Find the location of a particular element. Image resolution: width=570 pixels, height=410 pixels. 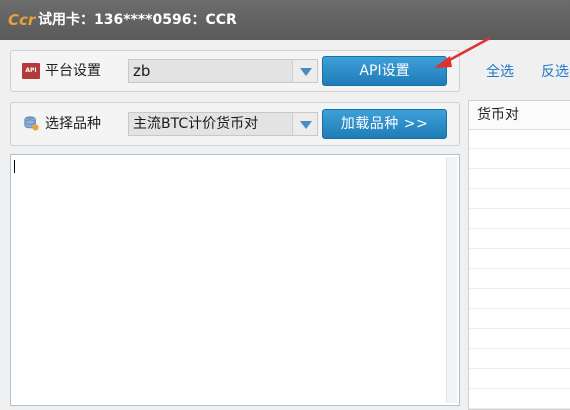

text-caret is located at coordinates (14, 166).